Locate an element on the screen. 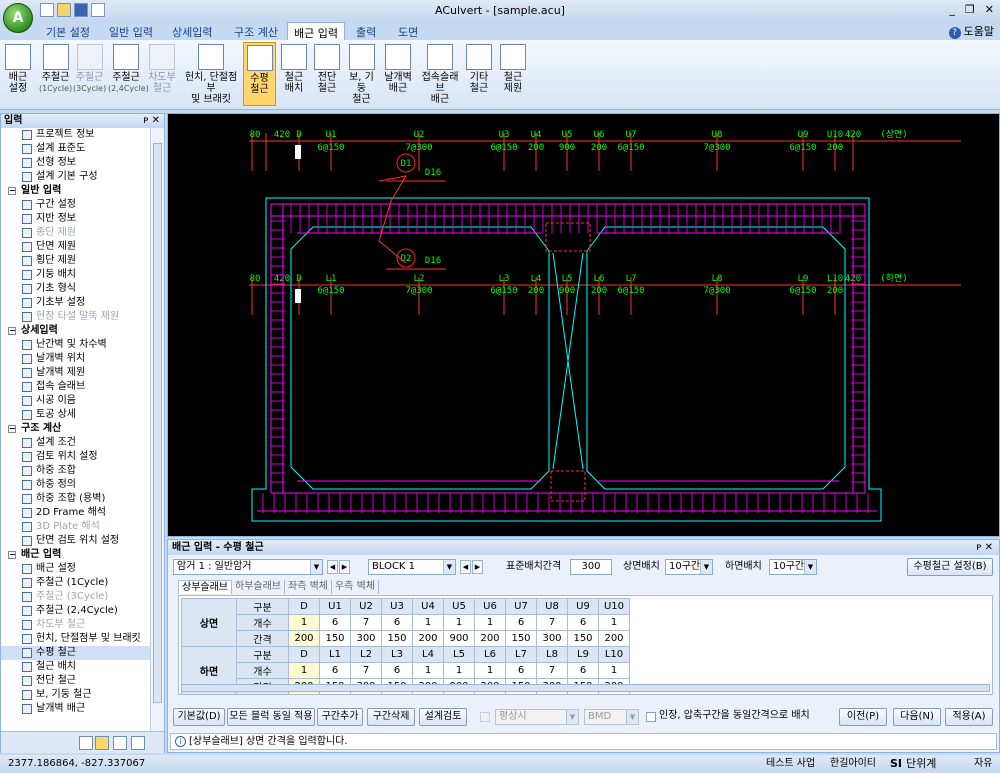 The image size is (1000, 773). apply-all-blocks-button: 모든 블럭 동일 적용 is located at coordinates (271, 717).